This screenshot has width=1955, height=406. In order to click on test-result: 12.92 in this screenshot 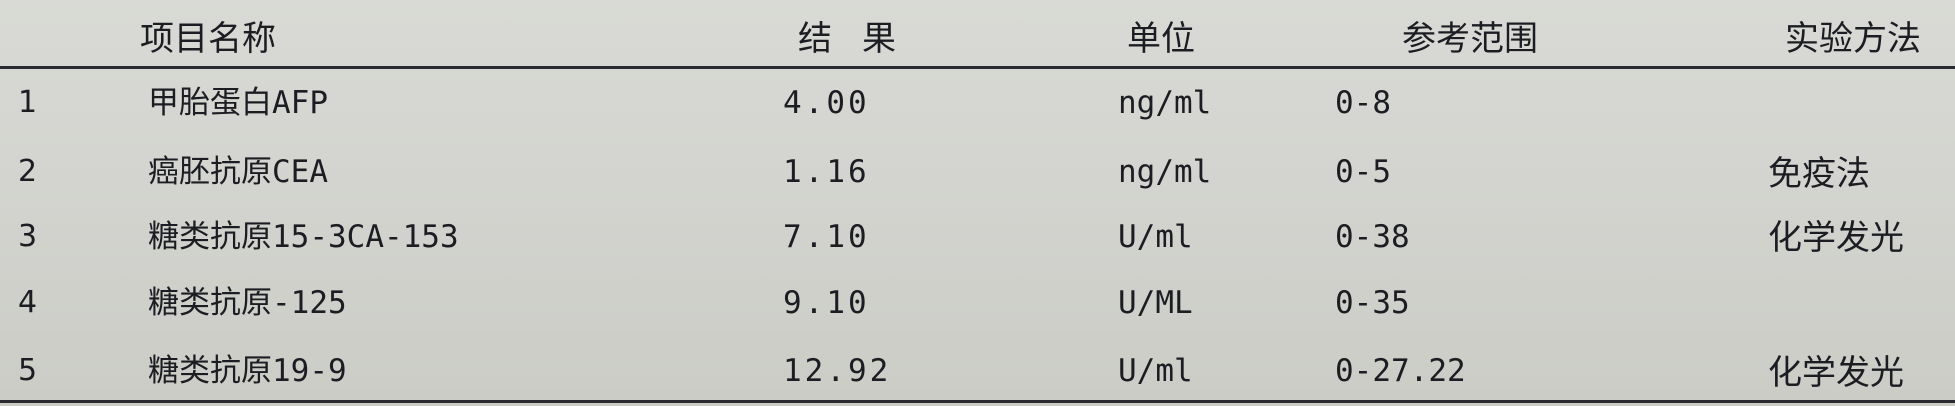, I will do `click(837, 371)`.